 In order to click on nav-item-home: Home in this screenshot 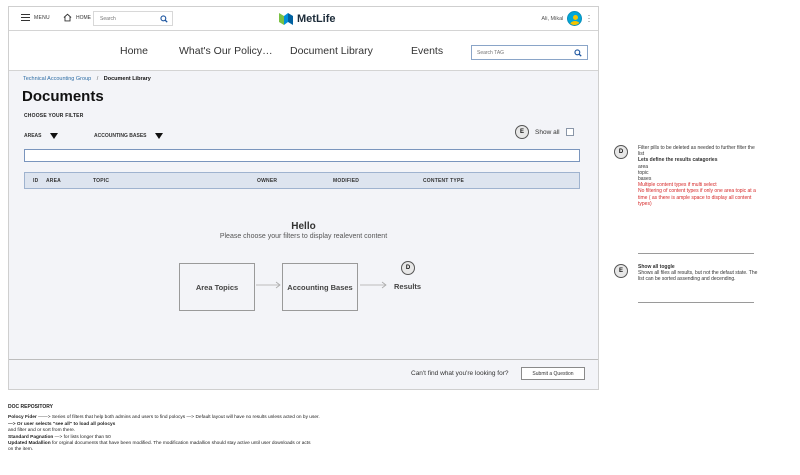, I will do `click(134, 51)`.